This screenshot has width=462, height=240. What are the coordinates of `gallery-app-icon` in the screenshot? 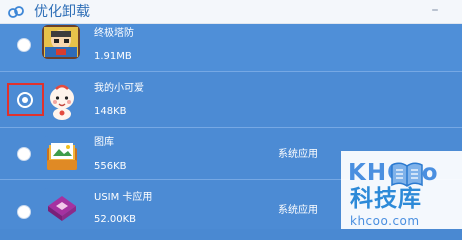 It's located at (62, 156).